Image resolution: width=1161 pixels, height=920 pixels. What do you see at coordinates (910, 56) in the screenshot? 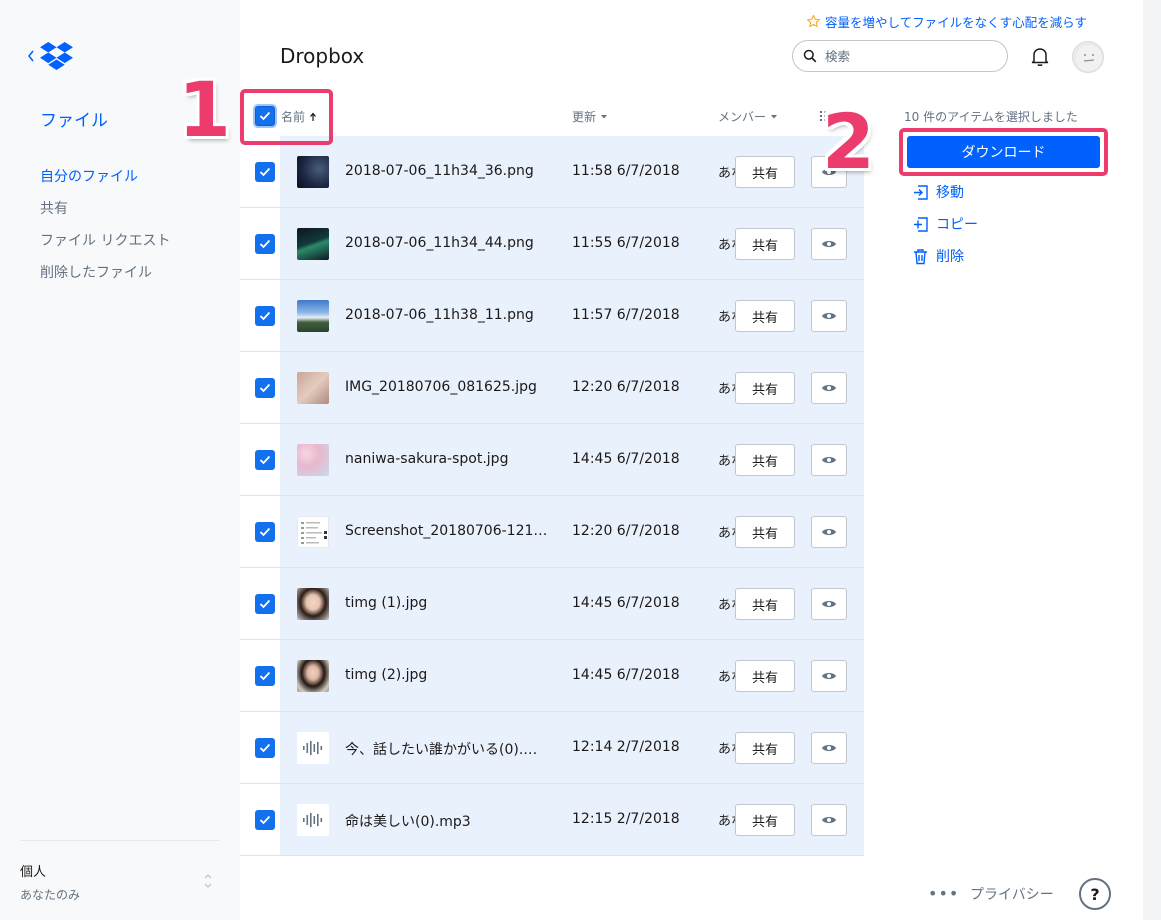
I see `search-input` at bounding box center [910, 56].